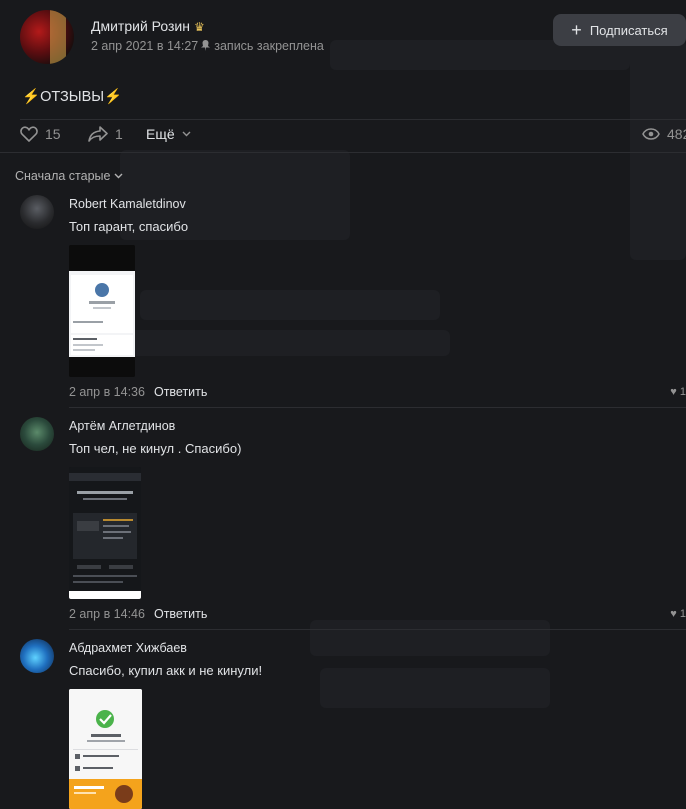 The image size is (686, 809). What do you see at coordinates (119, 134) in the screenshot?
I see `shares-count: 1` at bounding box center [119, 134].